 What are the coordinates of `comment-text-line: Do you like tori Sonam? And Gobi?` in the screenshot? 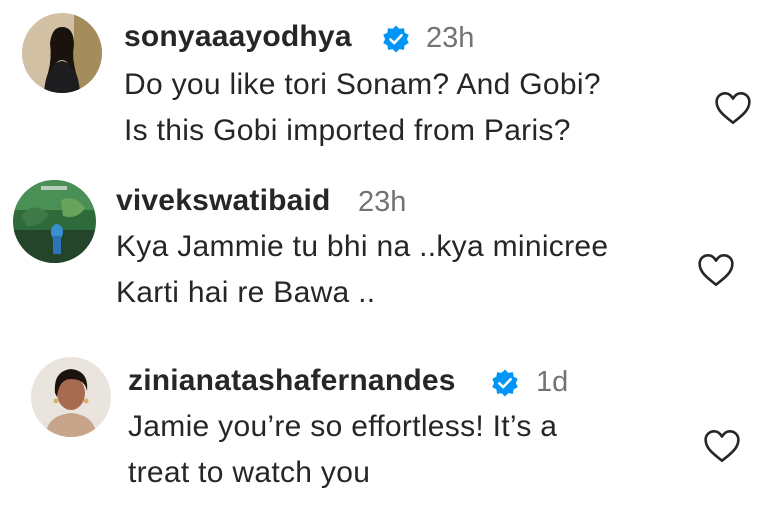 It's located at (362, 84).